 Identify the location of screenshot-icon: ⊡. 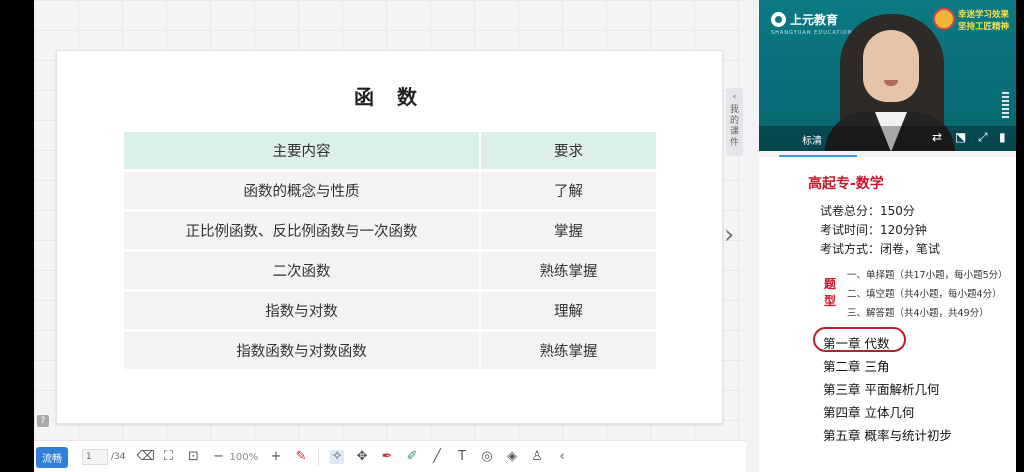
(193, 457).